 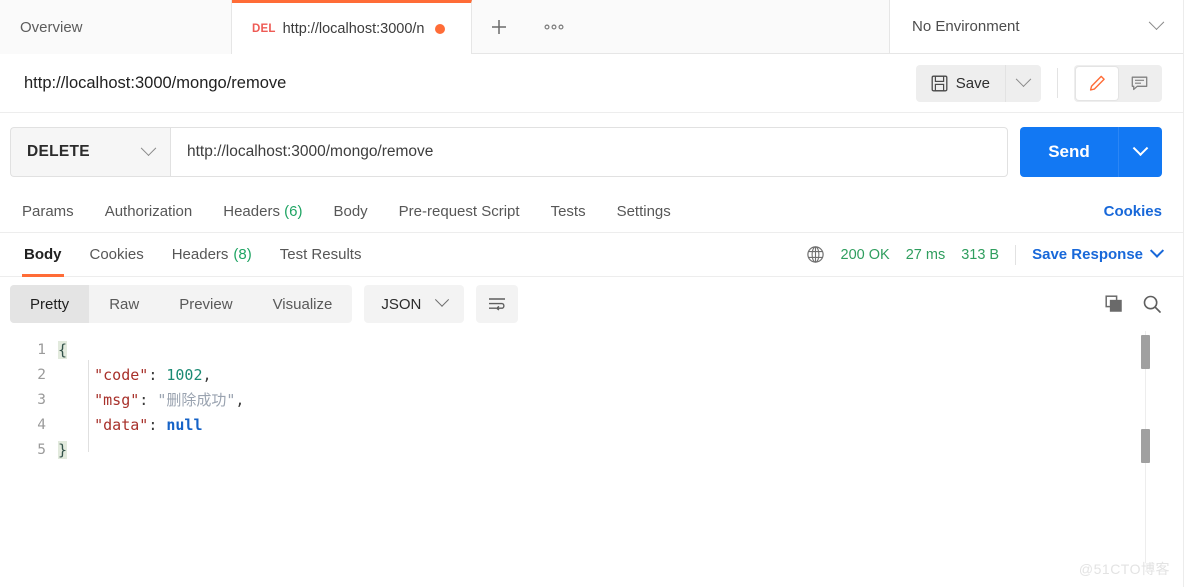 I want to click on send-options-button, so click(x=1140, y=152).